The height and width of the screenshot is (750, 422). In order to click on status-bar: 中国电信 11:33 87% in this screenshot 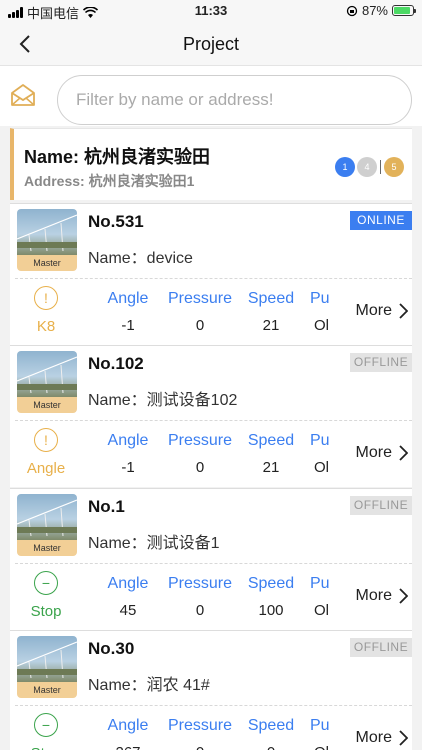, I will do `click(211, 11)`.